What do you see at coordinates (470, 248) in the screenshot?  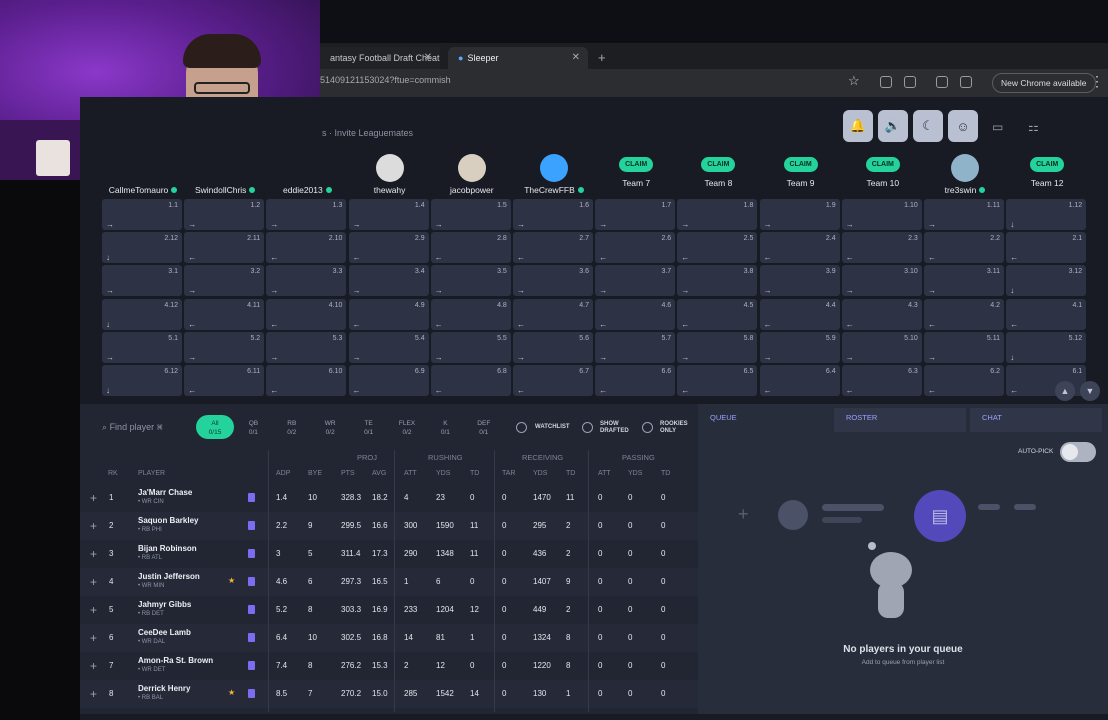 I see `draft-pick-cell: 2.8 ←` at bounding box center [470, 248].